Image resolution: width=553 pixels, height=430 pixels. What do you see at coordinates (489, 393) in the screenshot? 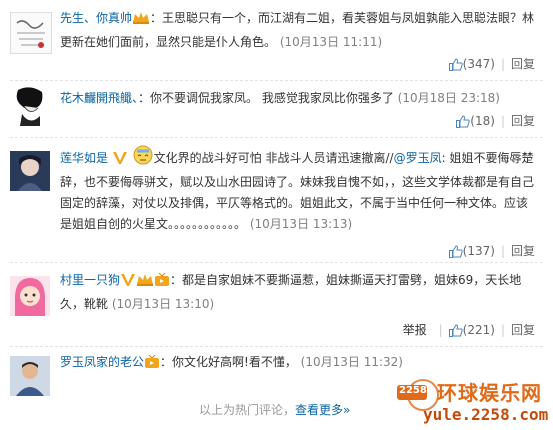
I see `watermark-title: 环球娱乐网` at bounding box center [489, 393].